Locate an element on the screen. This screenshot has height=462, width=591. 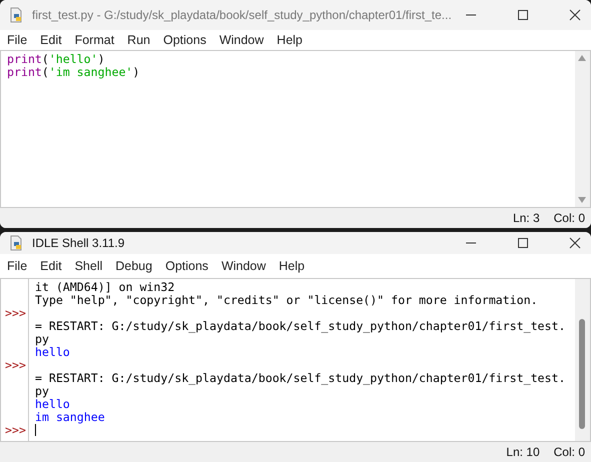
window-title: IDLE Shell 3.11.9 is located at coordinates (79, 243).